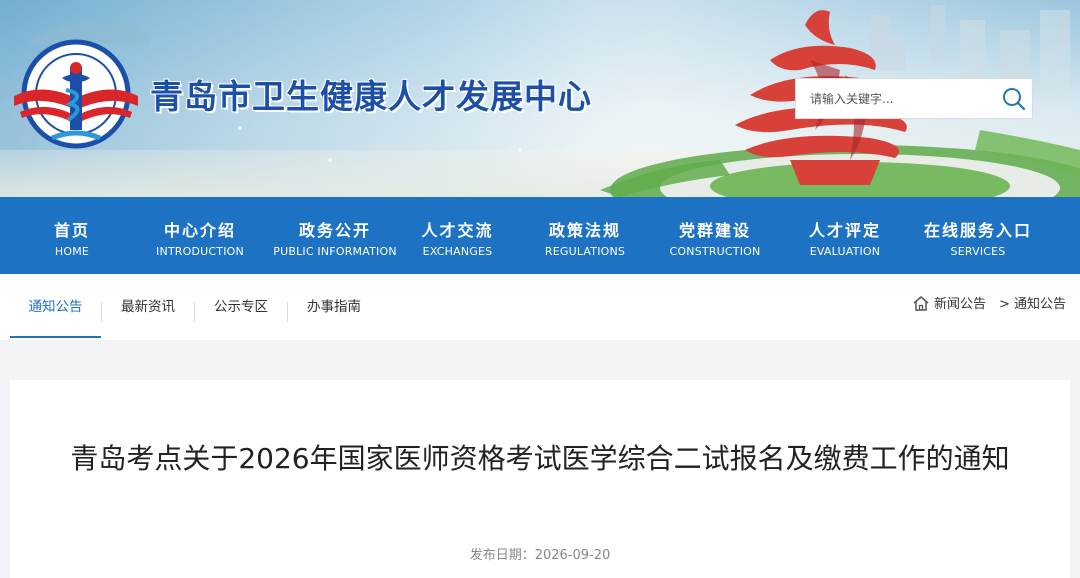  Describe the element at coordinates (55, 307) in the screenshot. I see `tab-notices: 通知公告` at that location.